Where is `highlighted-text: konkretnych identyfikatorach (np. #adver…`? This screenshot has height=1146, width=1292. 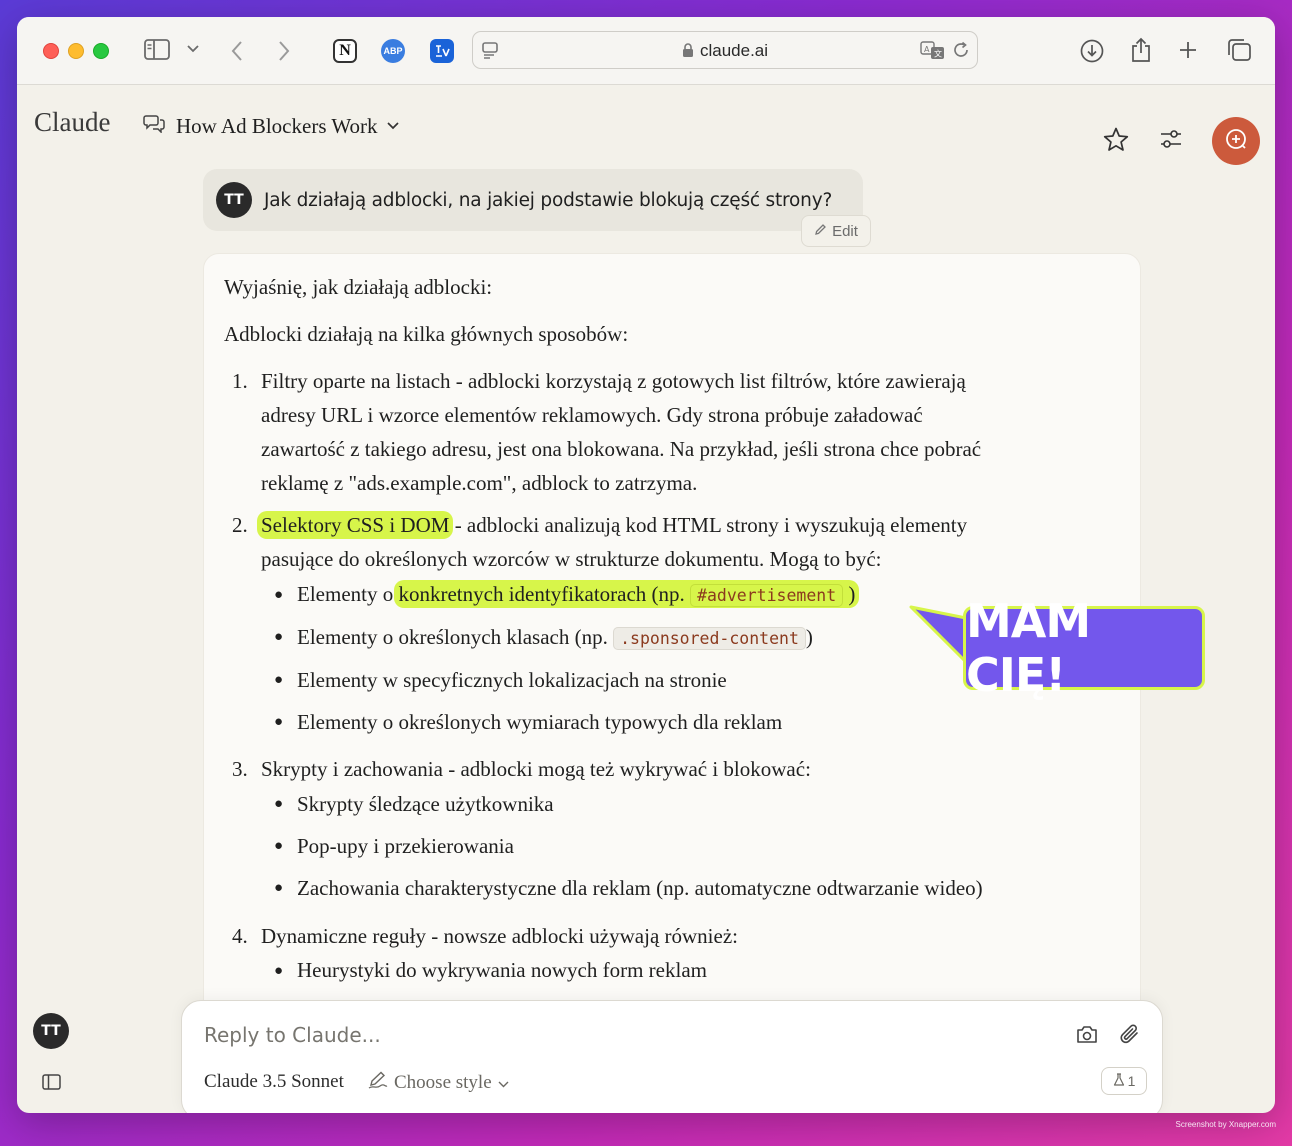 highlighted-text: konkretnych identyfikatorach (np. #adver… is located at coordinates (627, 594).